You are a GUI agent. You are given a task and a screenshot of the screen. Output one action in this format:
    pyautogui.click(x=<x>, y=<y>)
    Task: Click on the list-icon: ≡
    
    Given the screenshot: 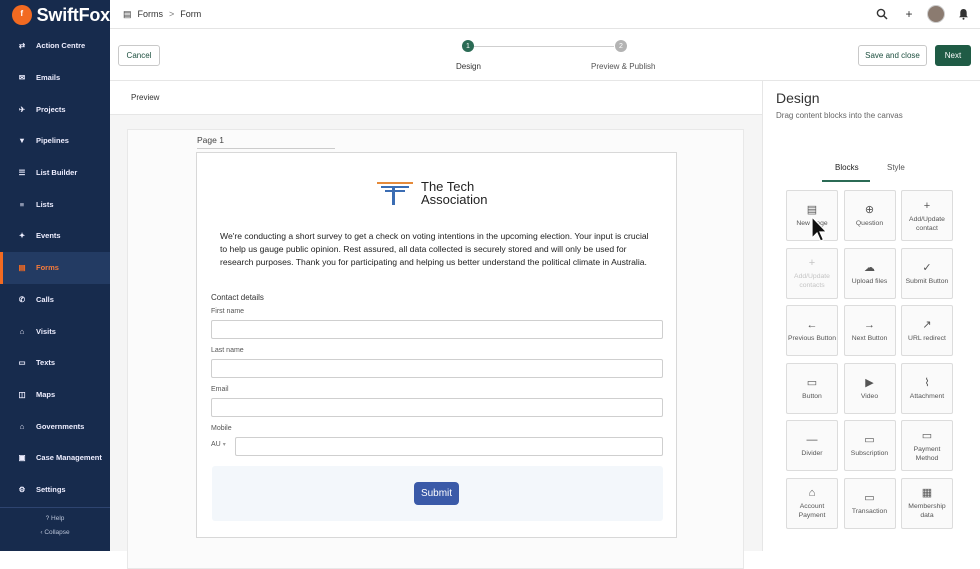 What is the action you would take?
    pyautogui.click(x=22, y=204)
    